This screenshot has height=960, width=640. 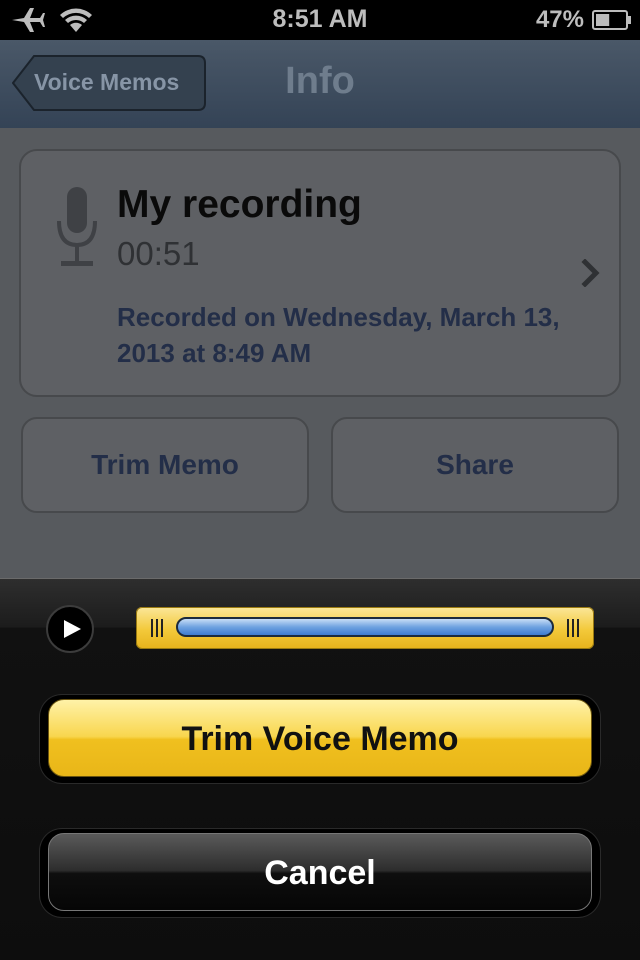 What do you see at coordinates (590, 273) in the screenshot?
I see `chevron-right-icon` at bounding box center [590, 273].